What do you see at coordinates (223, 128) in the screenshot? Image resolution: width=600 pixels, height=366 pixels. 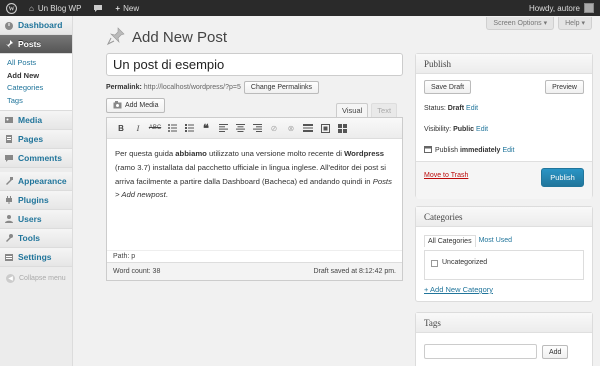 I see `align-left-icon` at bounding box center [223, 128].